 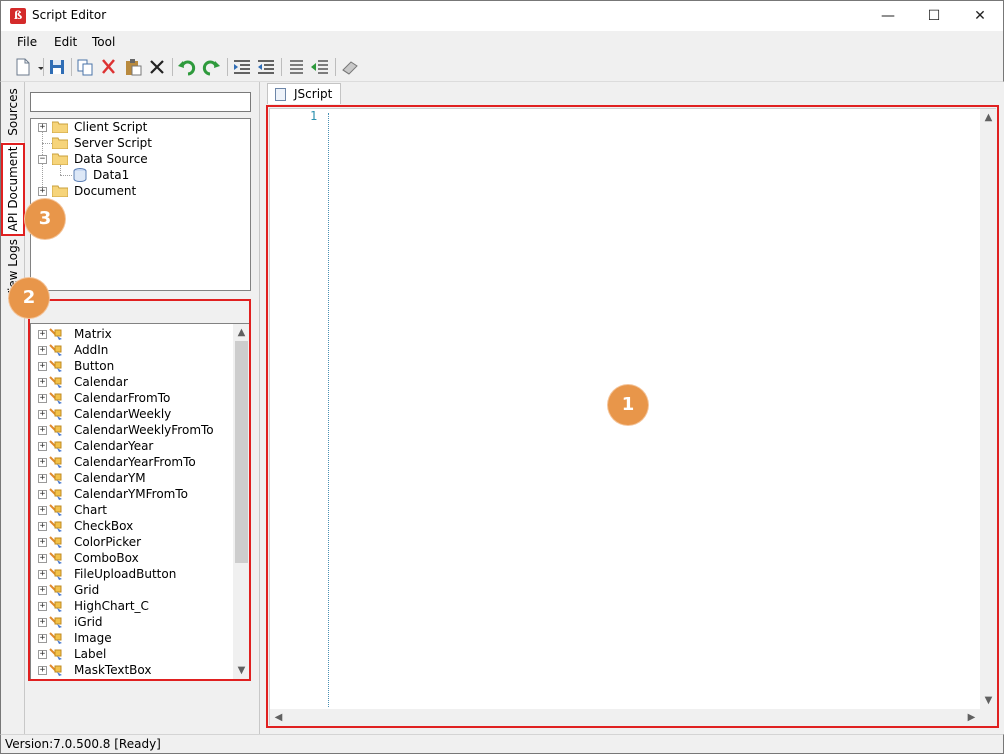 What do you see at coordinates (65, 42) in the screenshot?
I see `menu-edit: Edit` at bounding box center [65, 42].